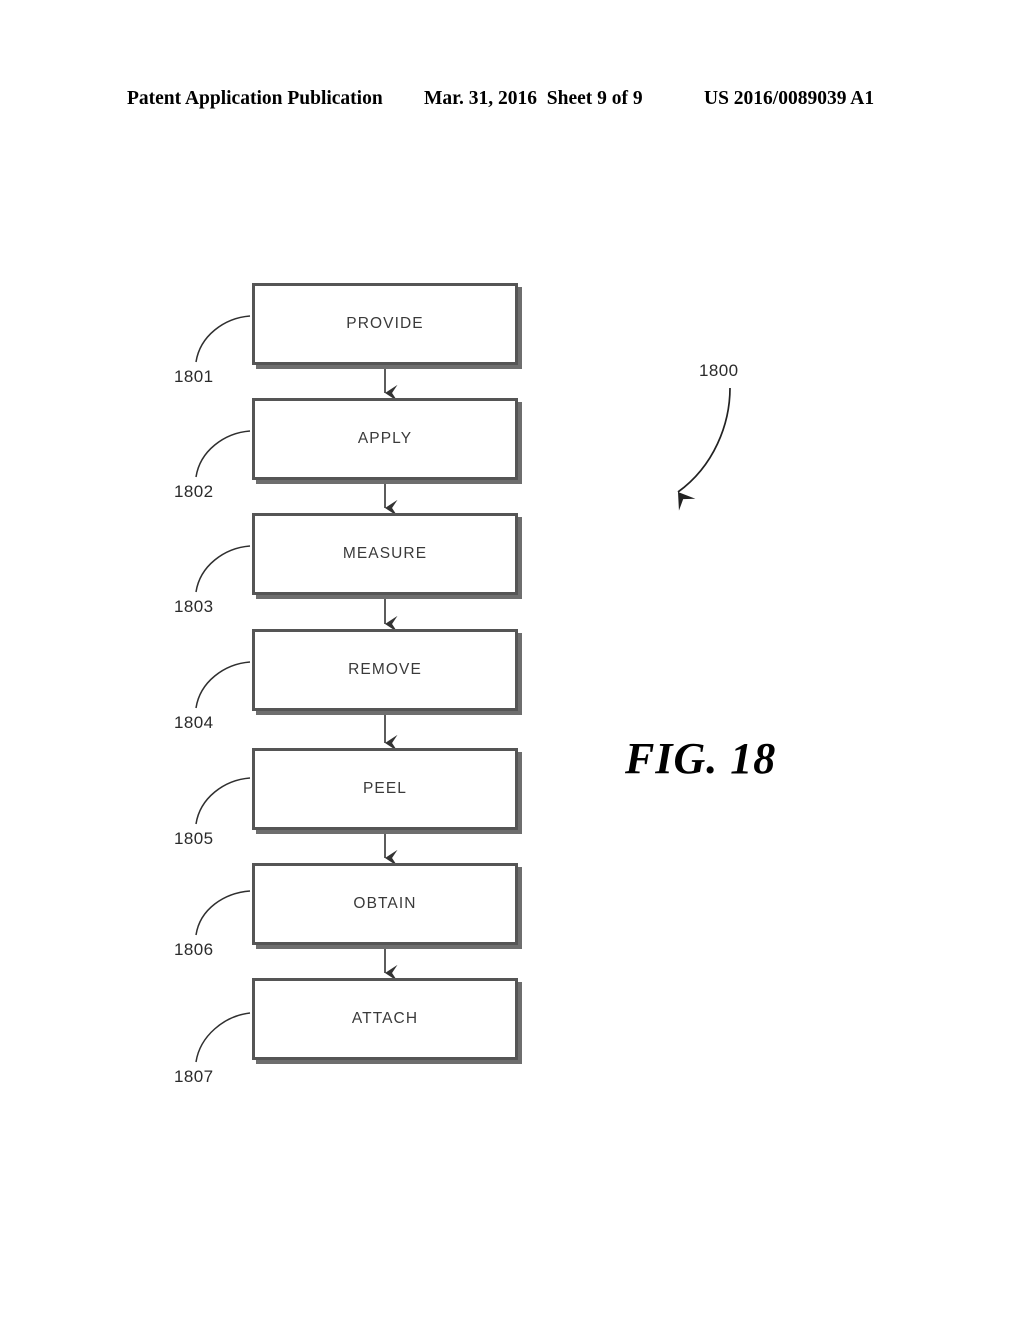 The height and width of the screenshot is (1320, 1024). I want to click on reference-numeral-1805: 1805, so click(194, 838).